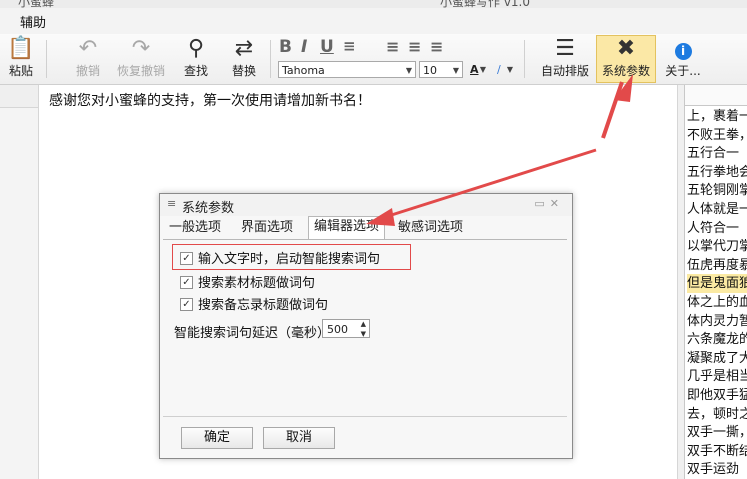  I want to click on redo-button: ↷ 恢复撤销, so click(141, 59).